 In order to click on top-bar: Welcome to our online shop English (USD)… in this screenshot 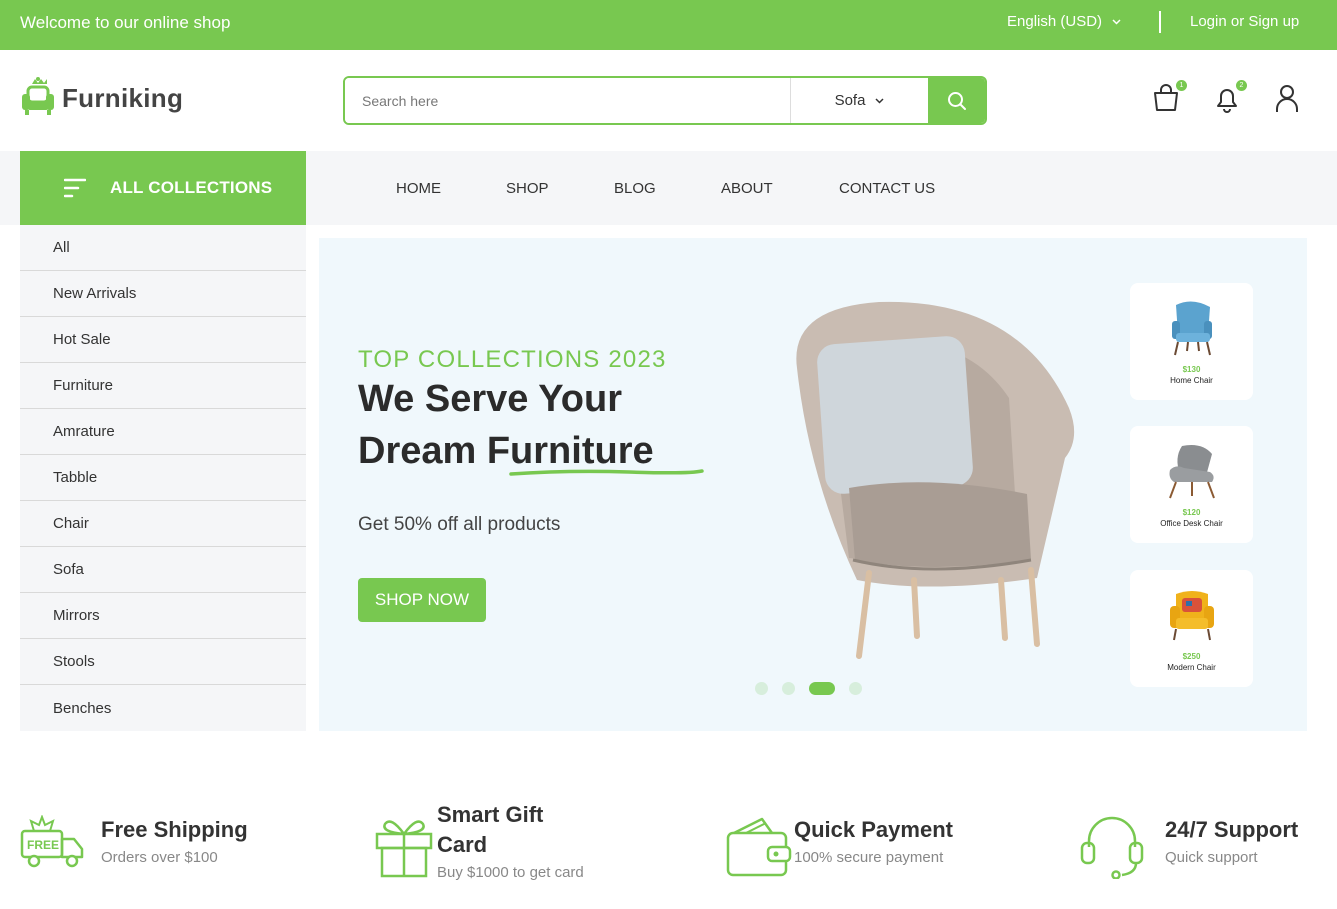, I will do `click(668, 25)`.